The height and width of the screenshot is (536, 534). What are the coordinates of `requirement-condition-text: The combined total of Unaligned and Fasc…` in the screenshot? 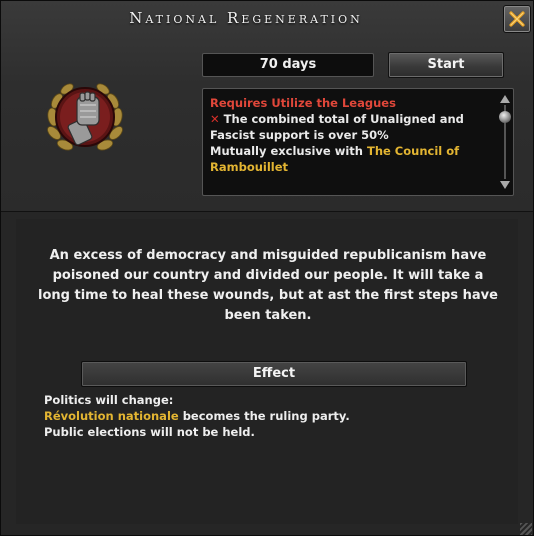 It's located at (337, 127).